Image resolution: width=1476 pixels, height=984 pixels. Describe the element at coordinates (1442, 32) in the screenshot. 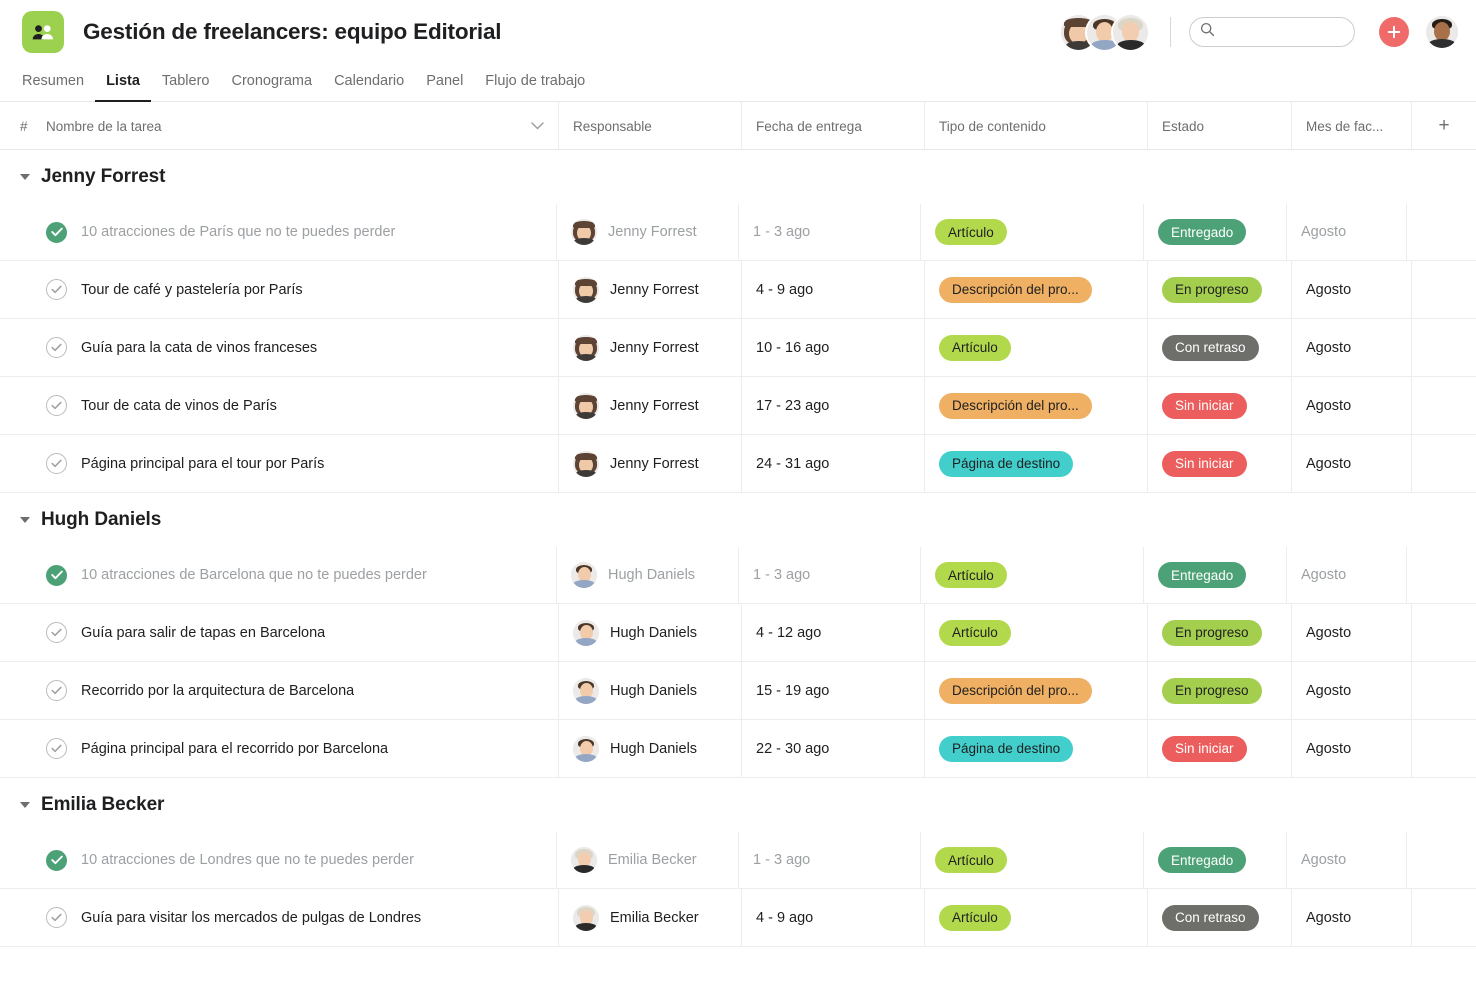

I see `current-user-avatar` at that location.